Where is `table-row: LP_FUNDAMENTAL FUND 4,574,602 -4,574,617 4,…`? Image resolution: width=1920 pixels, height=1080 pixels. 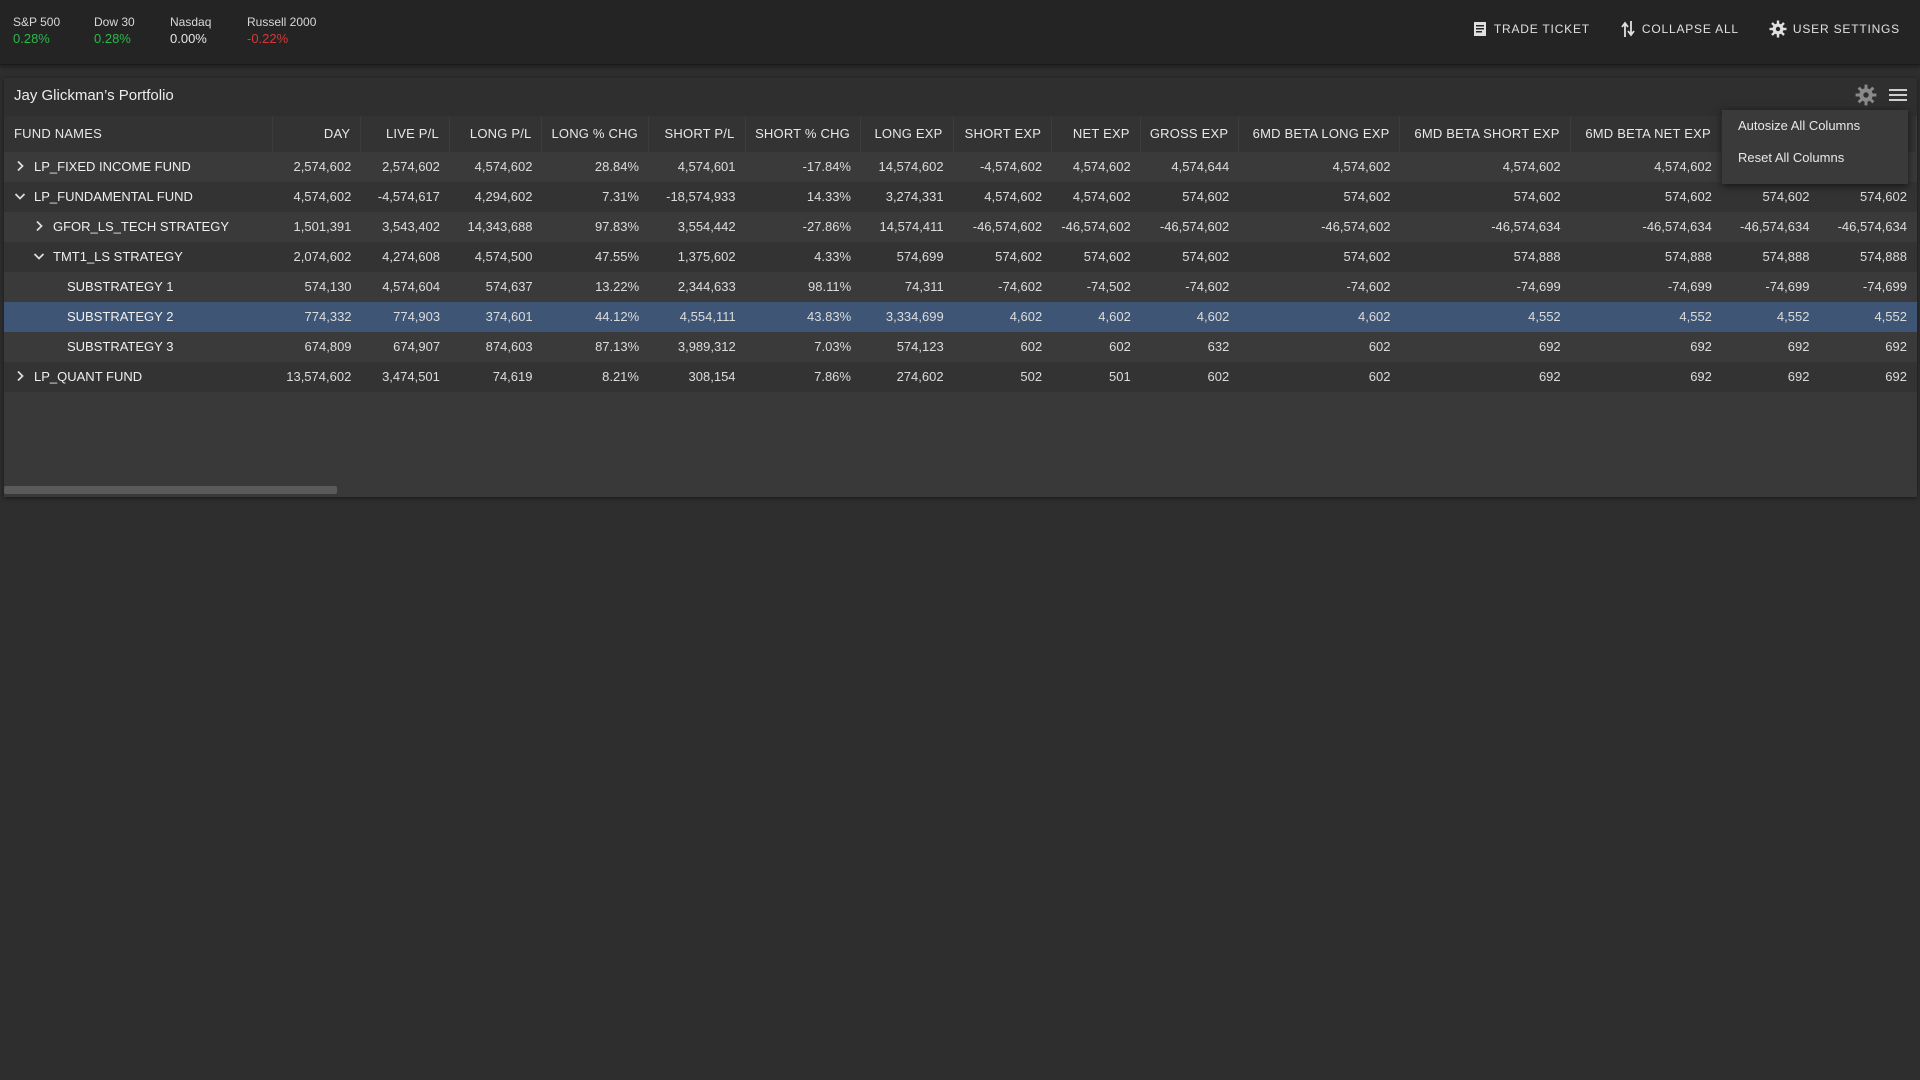
table-row: LP_FUNDAMENTAL FUND 4,574,602 -4,574,617 4,… is located at coordinates (960, 197).